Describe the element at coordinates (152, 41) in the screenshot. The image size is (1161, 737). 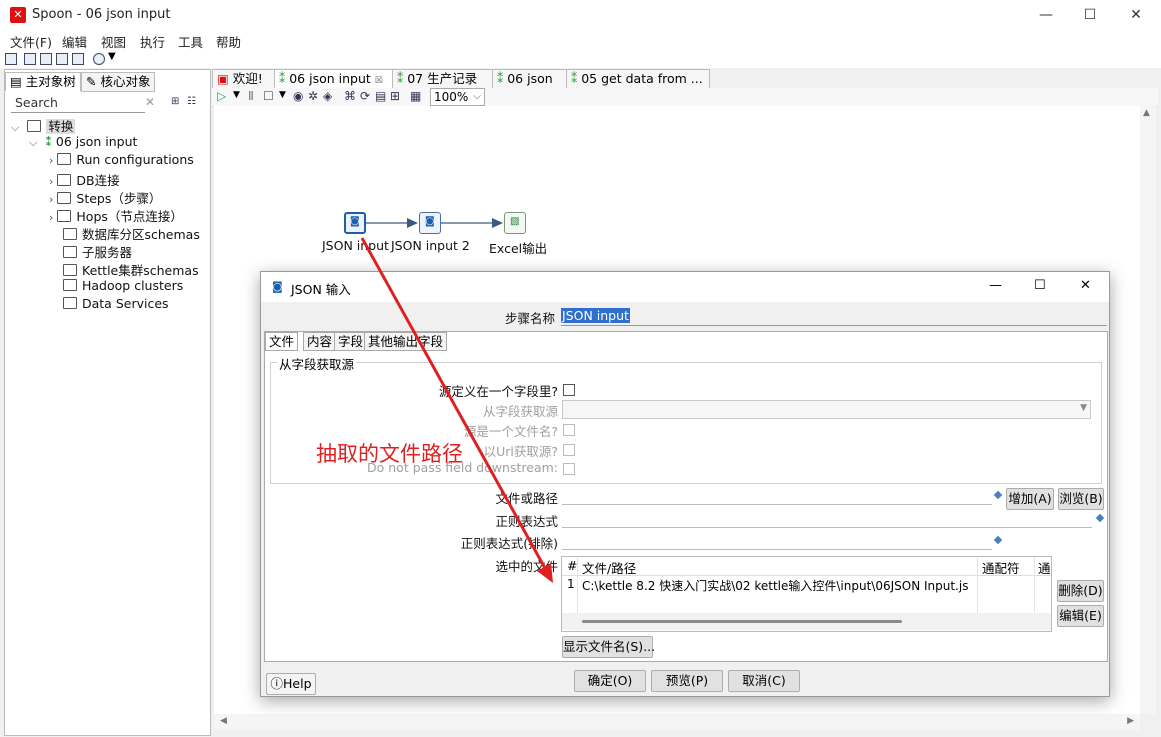
I see `menu-run: 执行` at that location.